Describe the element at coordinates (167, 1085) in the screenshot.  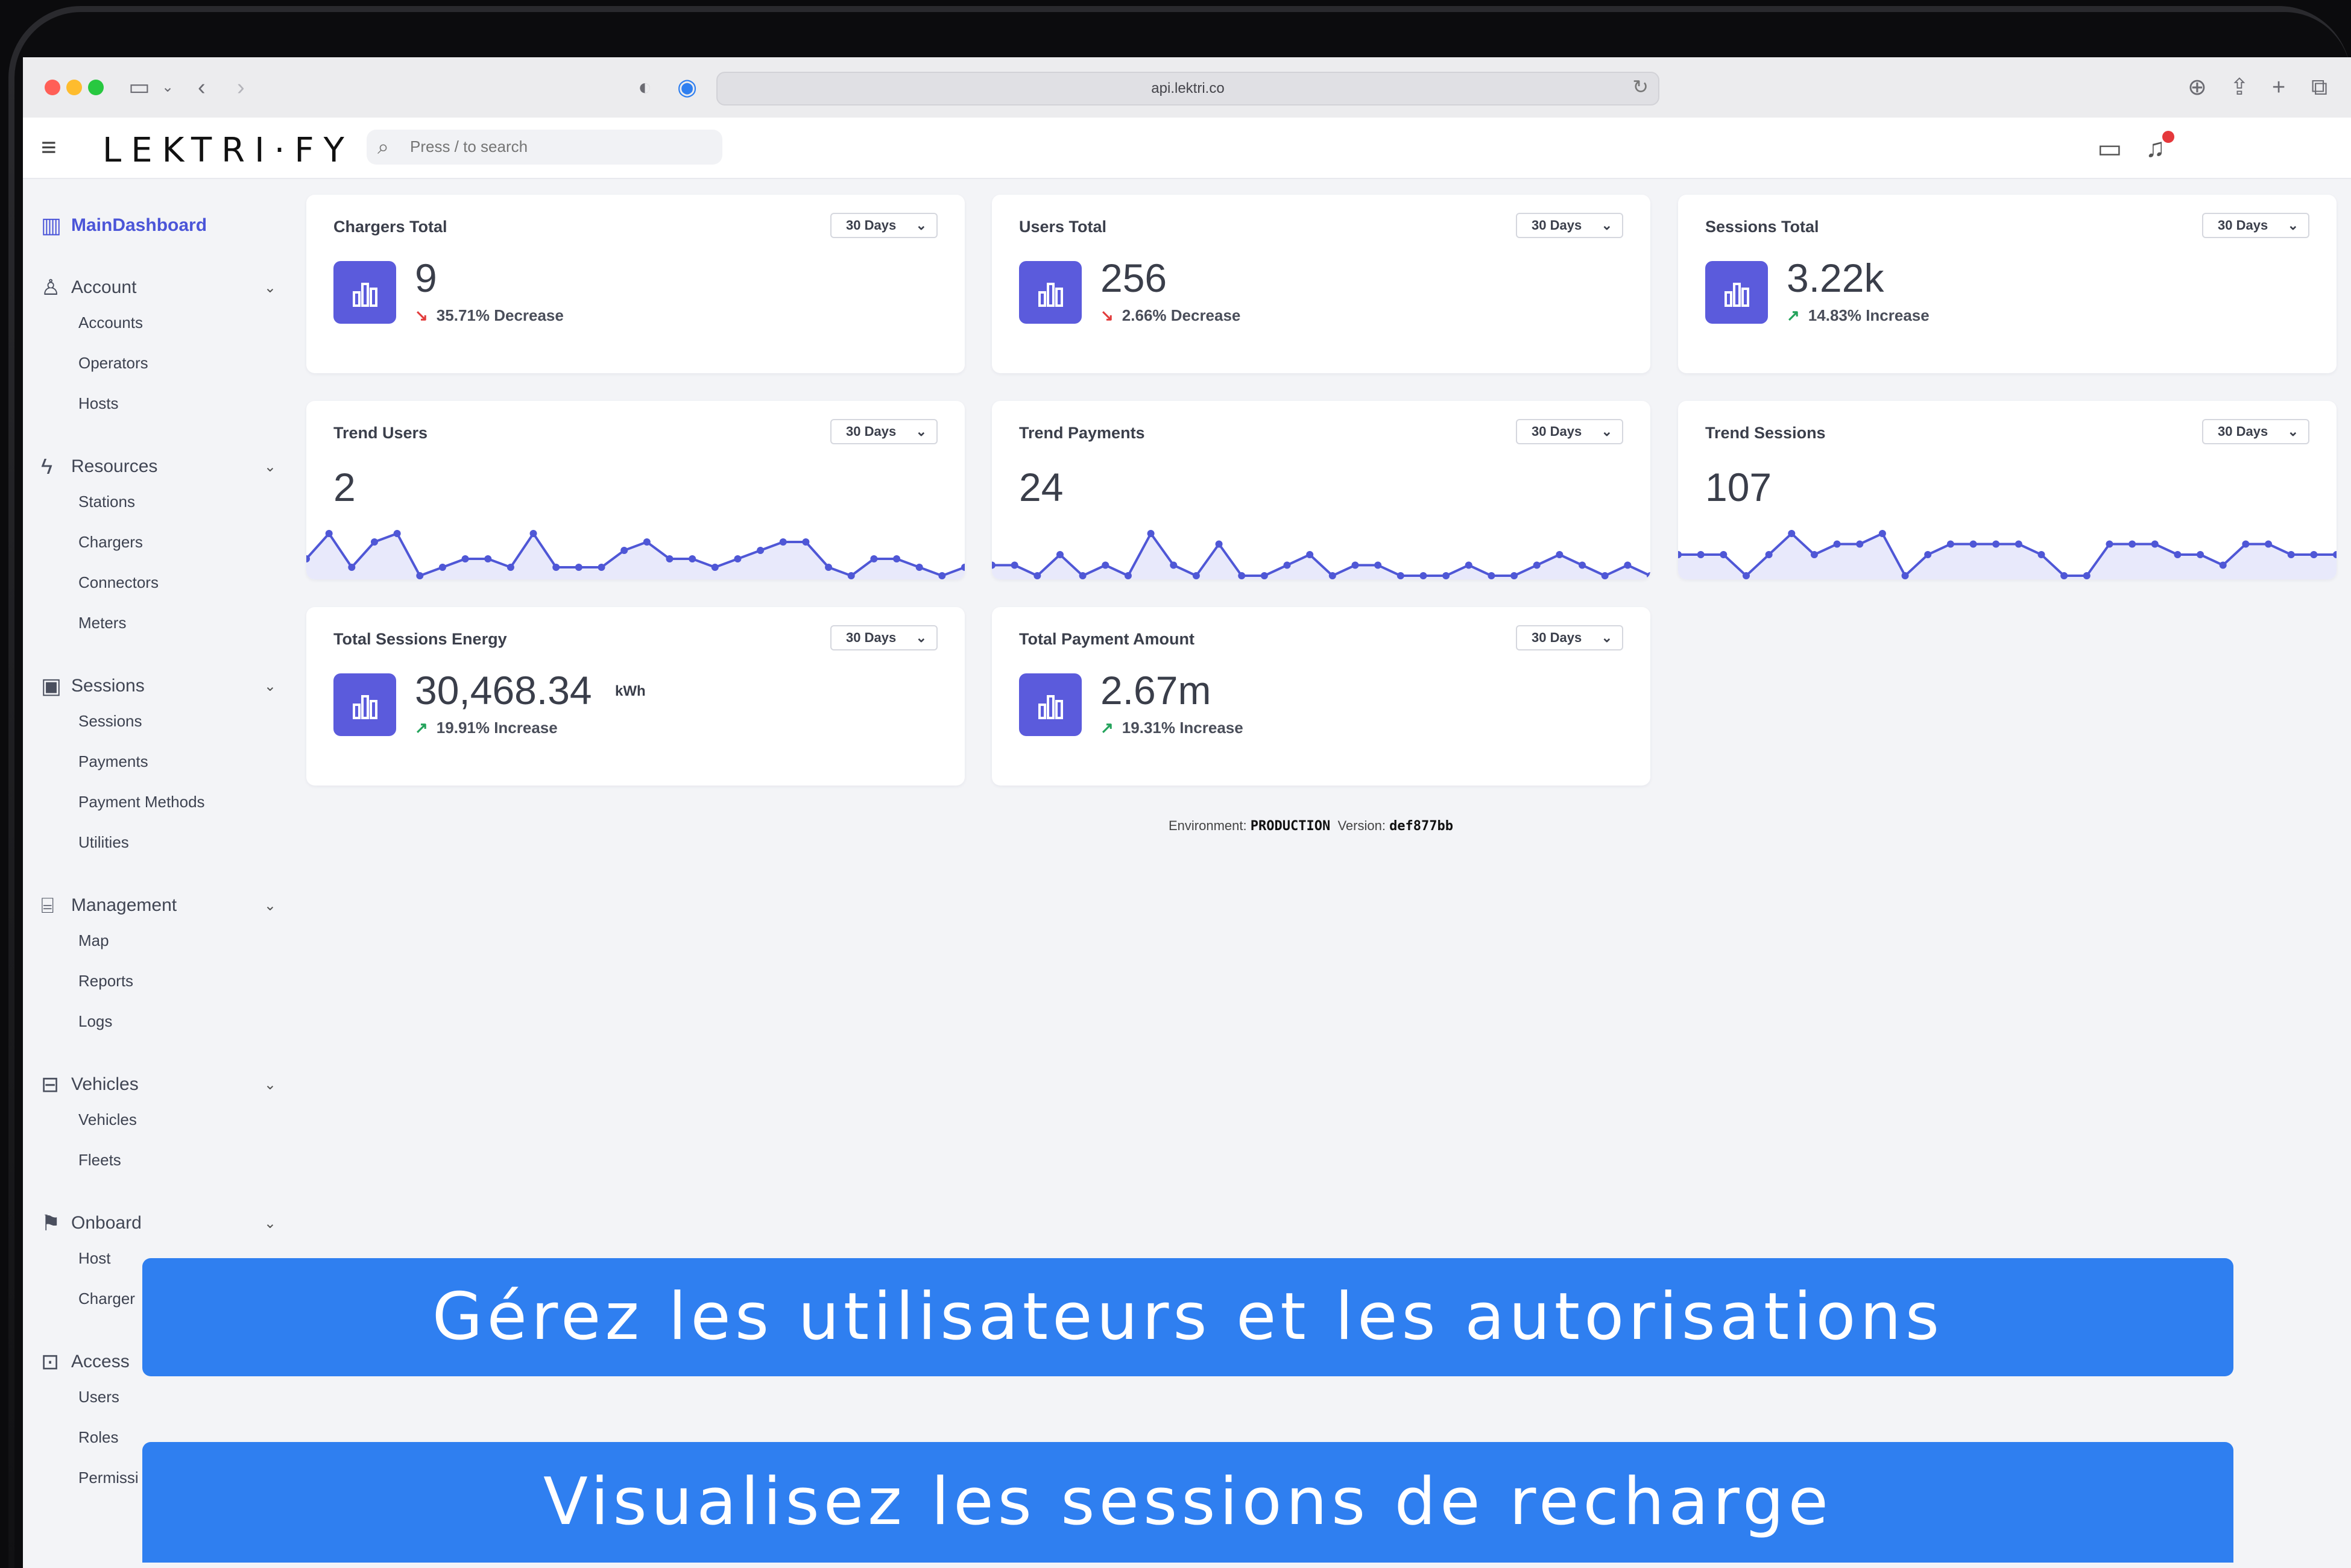
I see `sidebar-section-vehicles: ⊟ Vehicles ⌄` at that location.